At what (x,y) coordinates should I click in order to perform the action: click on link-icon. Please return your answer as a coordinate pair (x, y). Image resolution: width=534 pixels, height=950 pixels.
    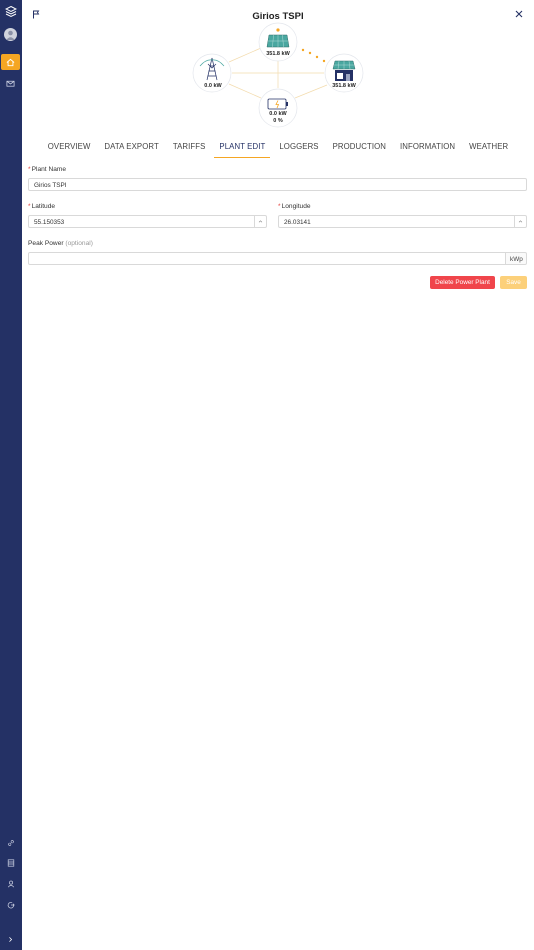
    Looking at the image, I should click on (10, 843).